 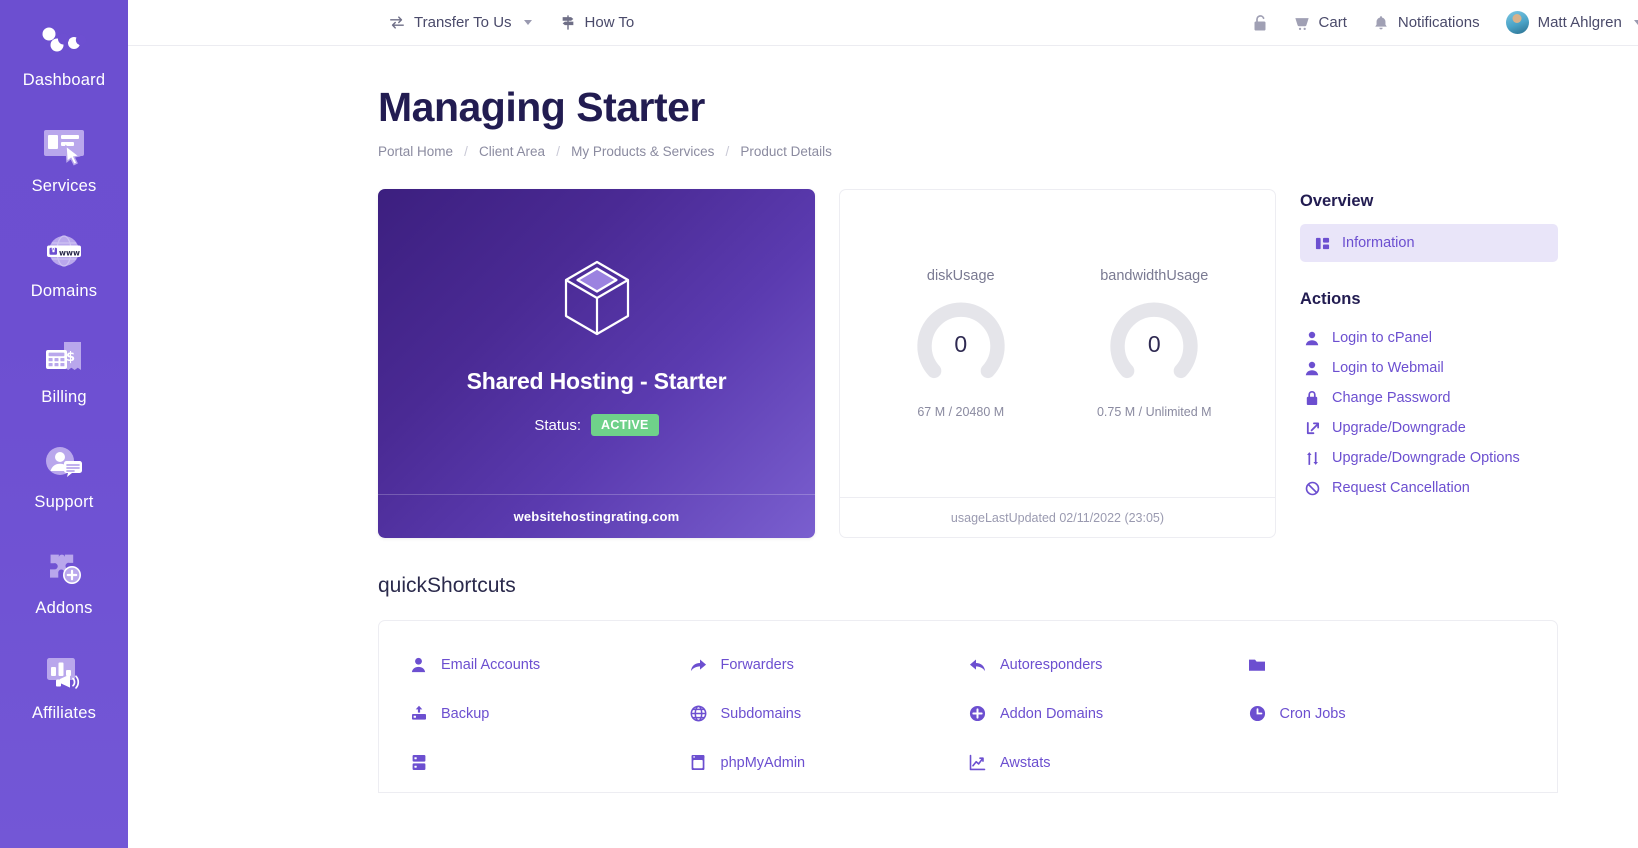 What do you see at coordinates (64, 462) in the screenshot?
I see `agent-chat-icon` at bounding box center [64, 462].